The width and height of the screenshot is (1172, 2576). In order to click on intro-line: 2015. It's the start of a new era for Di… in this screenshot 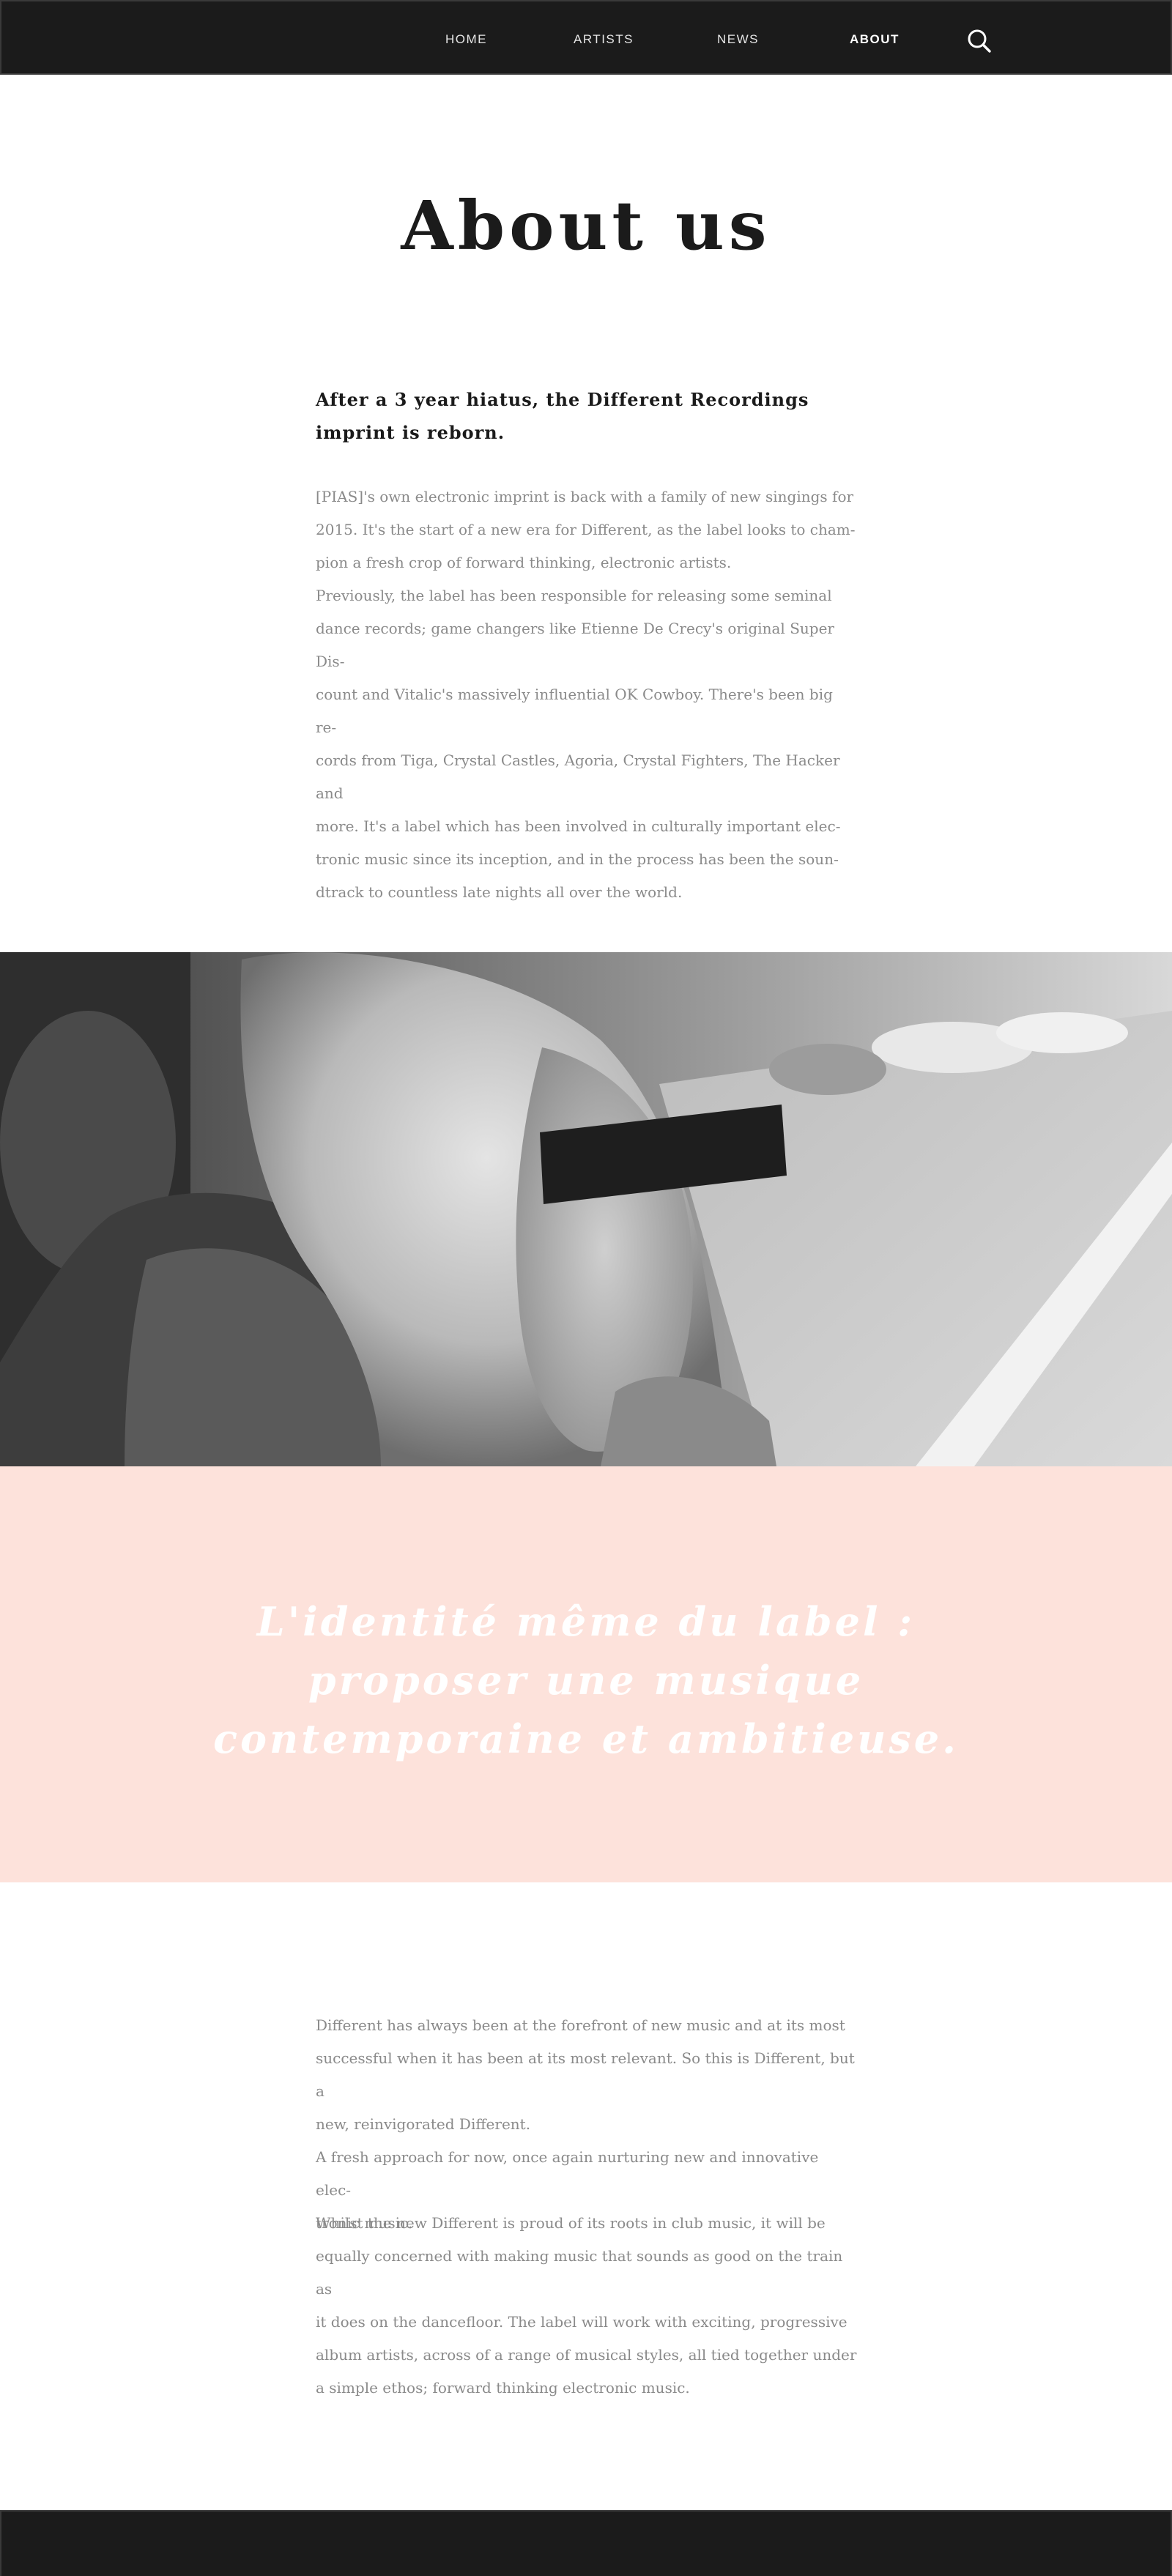, I will do `click(586, 529)`.